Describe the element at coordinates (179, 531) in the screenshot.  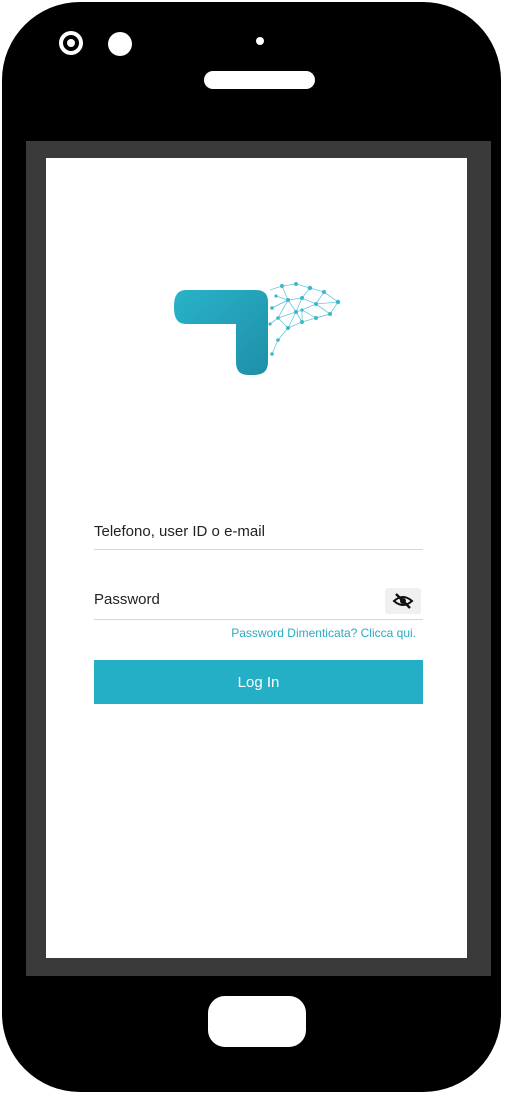
I see `username-placeholder: Telefono, user ID o e-mail` at that location.